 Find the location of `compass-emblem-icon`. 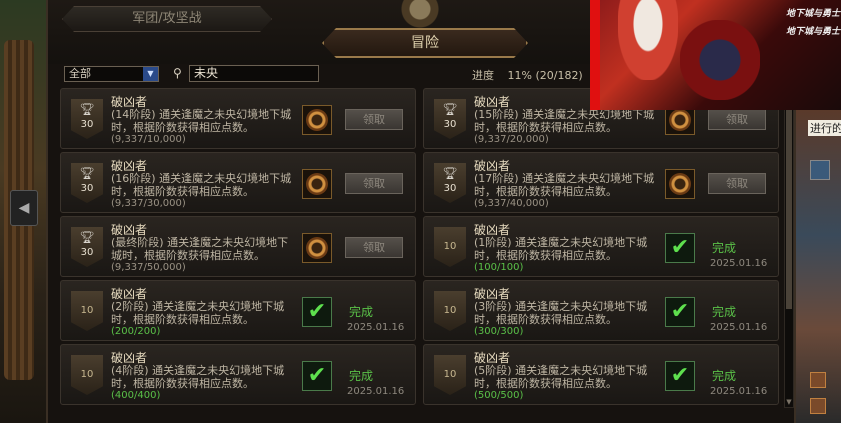

compass-emblem-icon is located at coordinates (420, 15).